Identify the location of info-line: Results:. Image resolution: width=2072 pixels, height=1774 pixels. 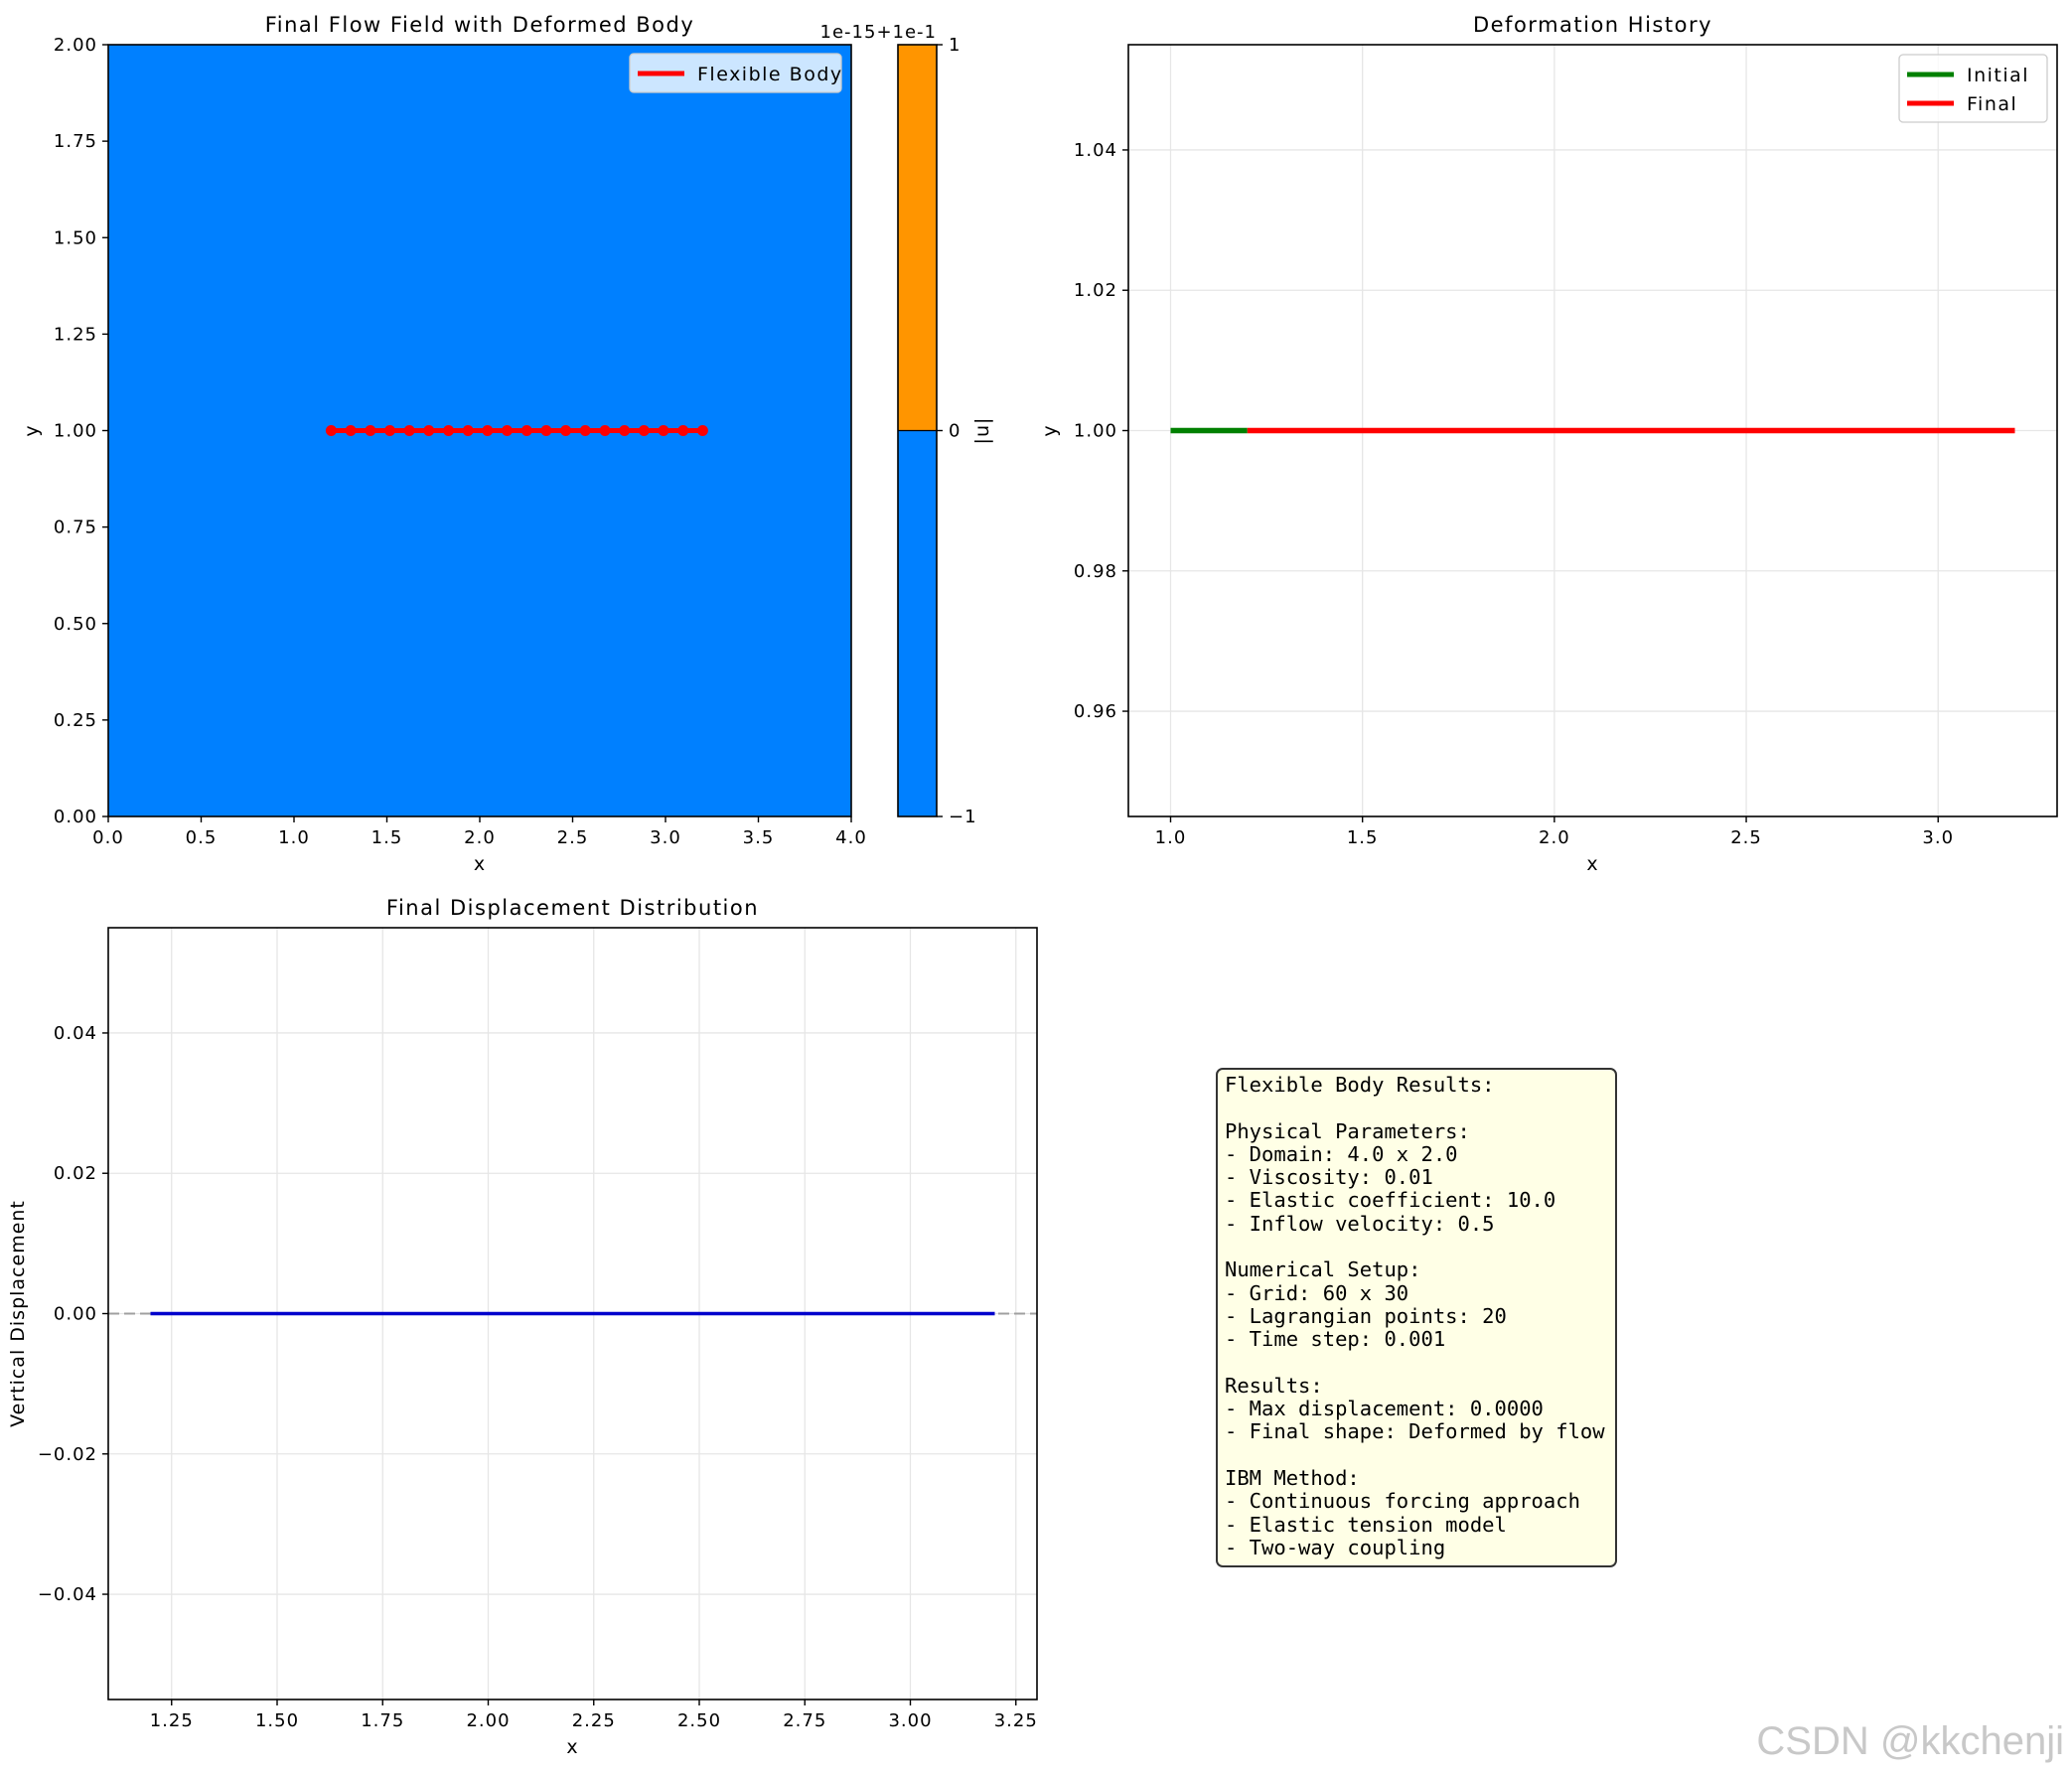
(1274, 1385).